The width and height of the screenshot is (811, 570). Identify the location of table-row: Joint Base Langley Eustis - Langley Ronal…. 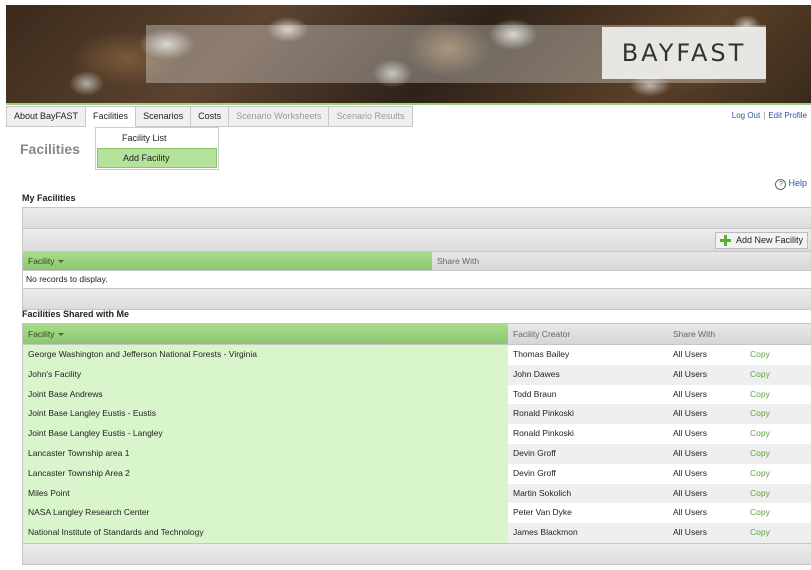
(417, 434).